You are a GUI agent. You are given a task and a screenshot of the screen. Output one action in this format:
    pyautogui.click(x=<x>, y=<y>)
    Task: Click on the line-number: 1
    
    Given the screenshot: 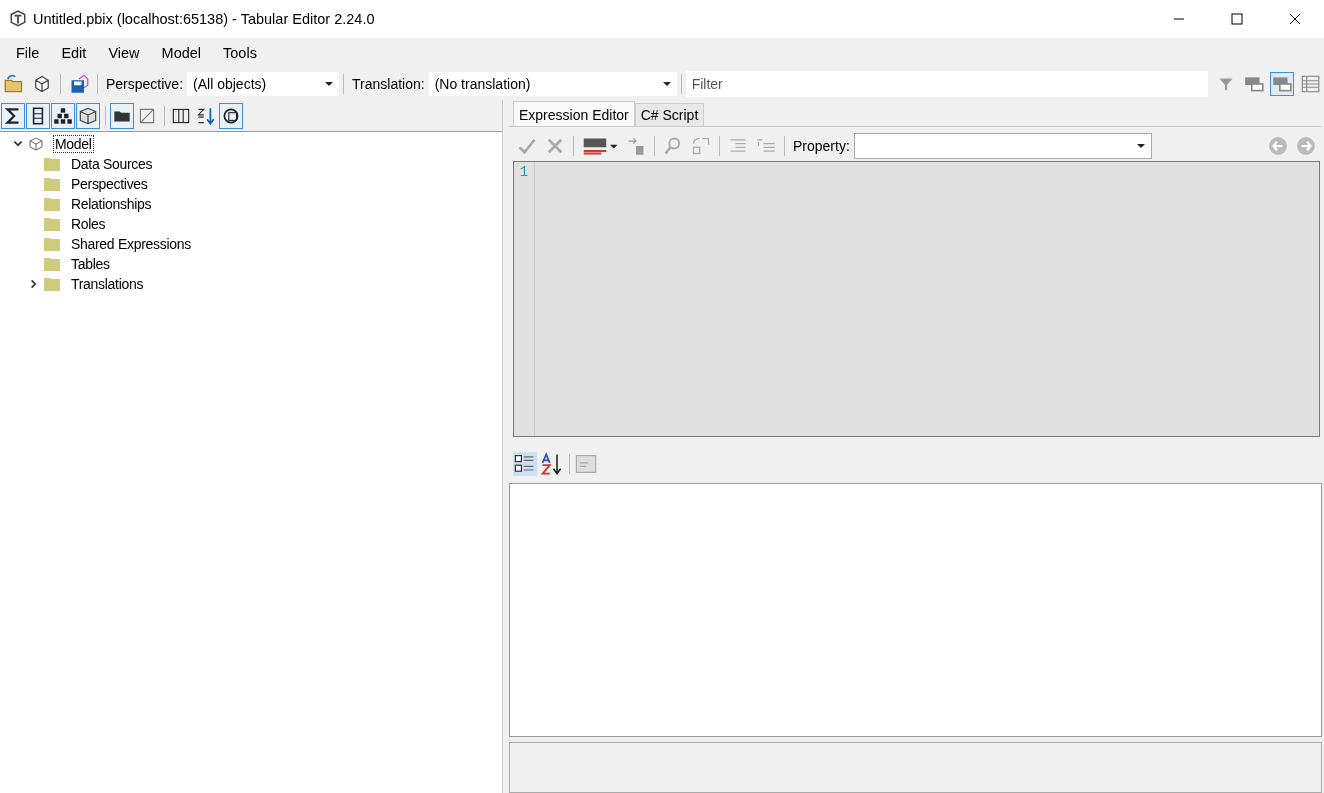 What is the action you would take?
    pyautogui.click(x=524, y=172)
    